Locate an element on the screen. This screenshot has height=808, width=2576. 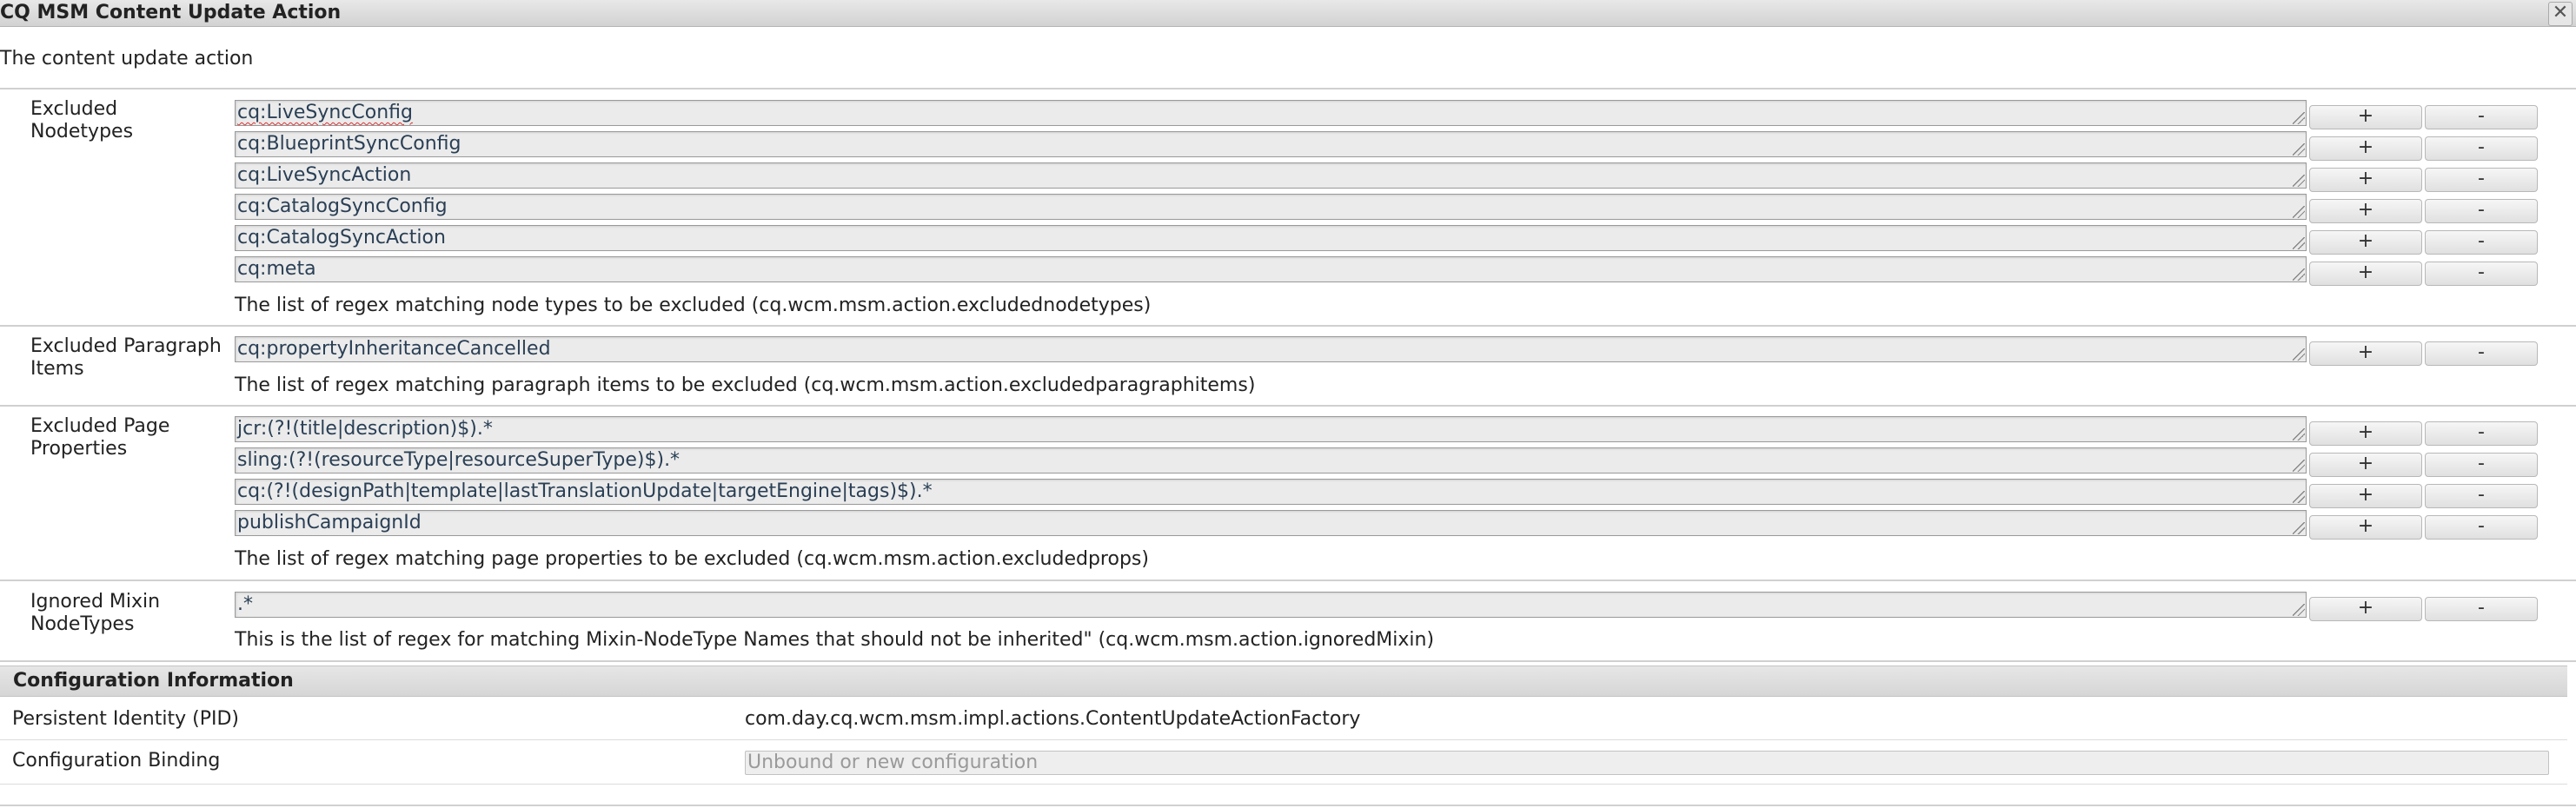
excluded-page-properties-label: Excluded Page Properties is located at coordinates (100, 437).